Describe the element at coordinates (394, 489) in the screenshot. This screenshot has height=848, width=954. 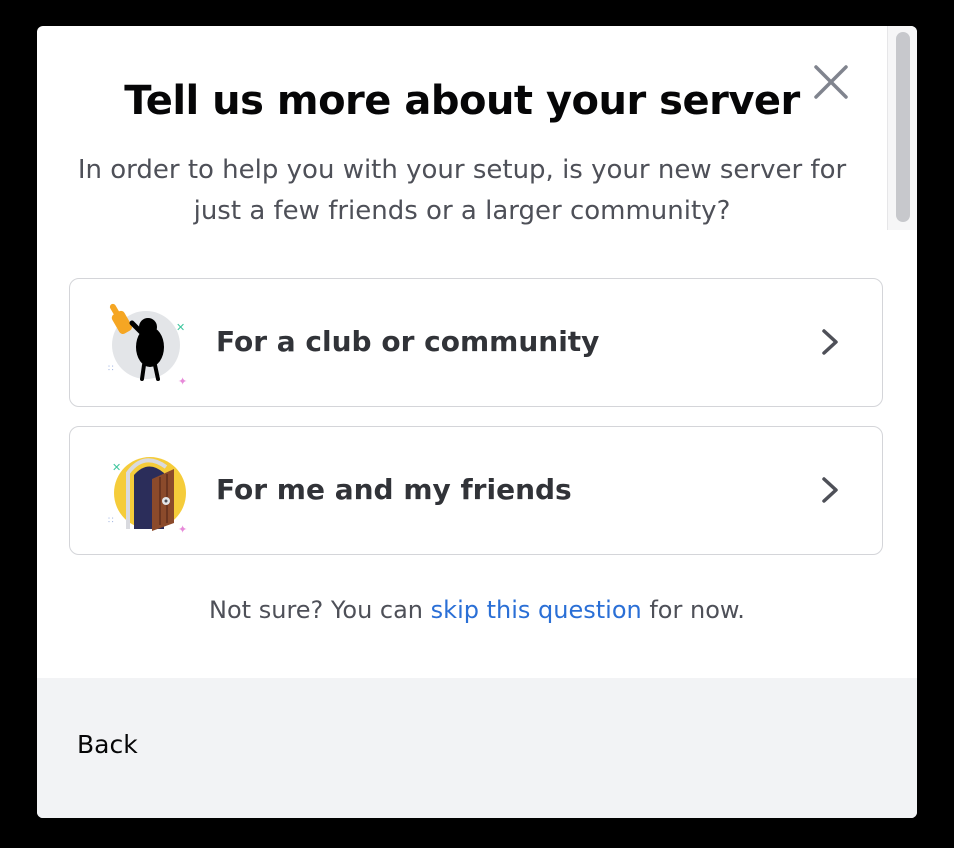
I see `option-label: For me and my friends` at that location.